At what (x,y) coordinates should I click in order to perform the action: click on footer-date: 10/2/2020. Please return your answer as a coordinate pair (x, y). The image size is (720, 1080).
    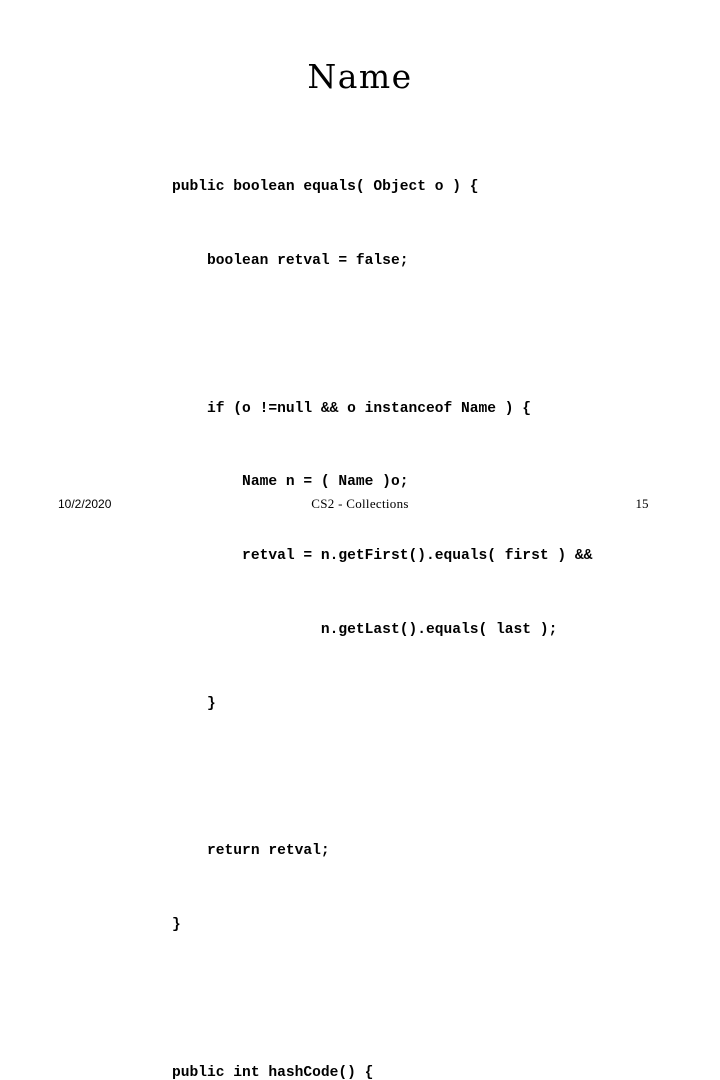
    Looking at the image, I should click on (85, 504).